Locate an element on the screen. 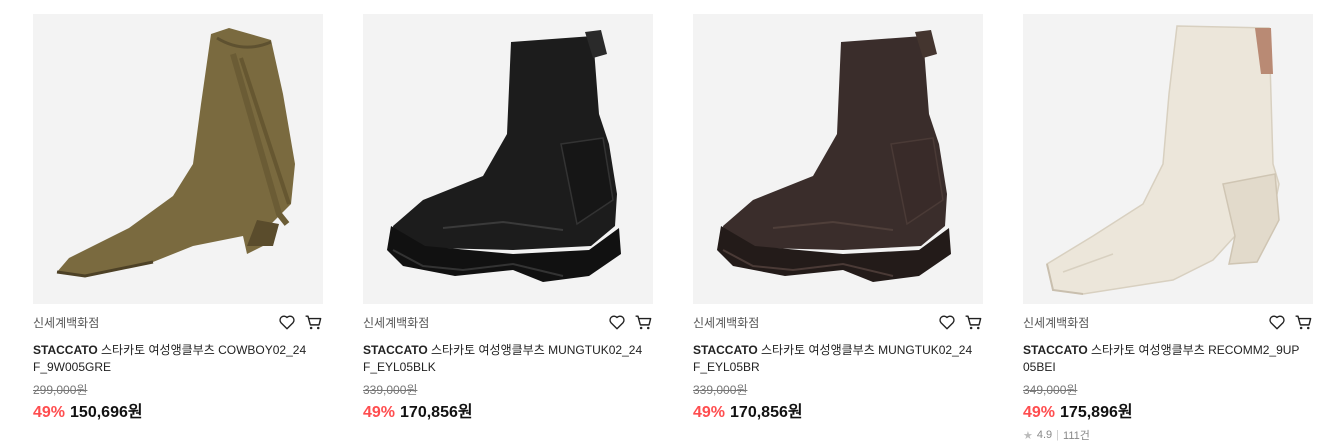 The height and width of the screenshot is (444, 1320). original-price: 299,000원 is located at coordinates (60, 390).